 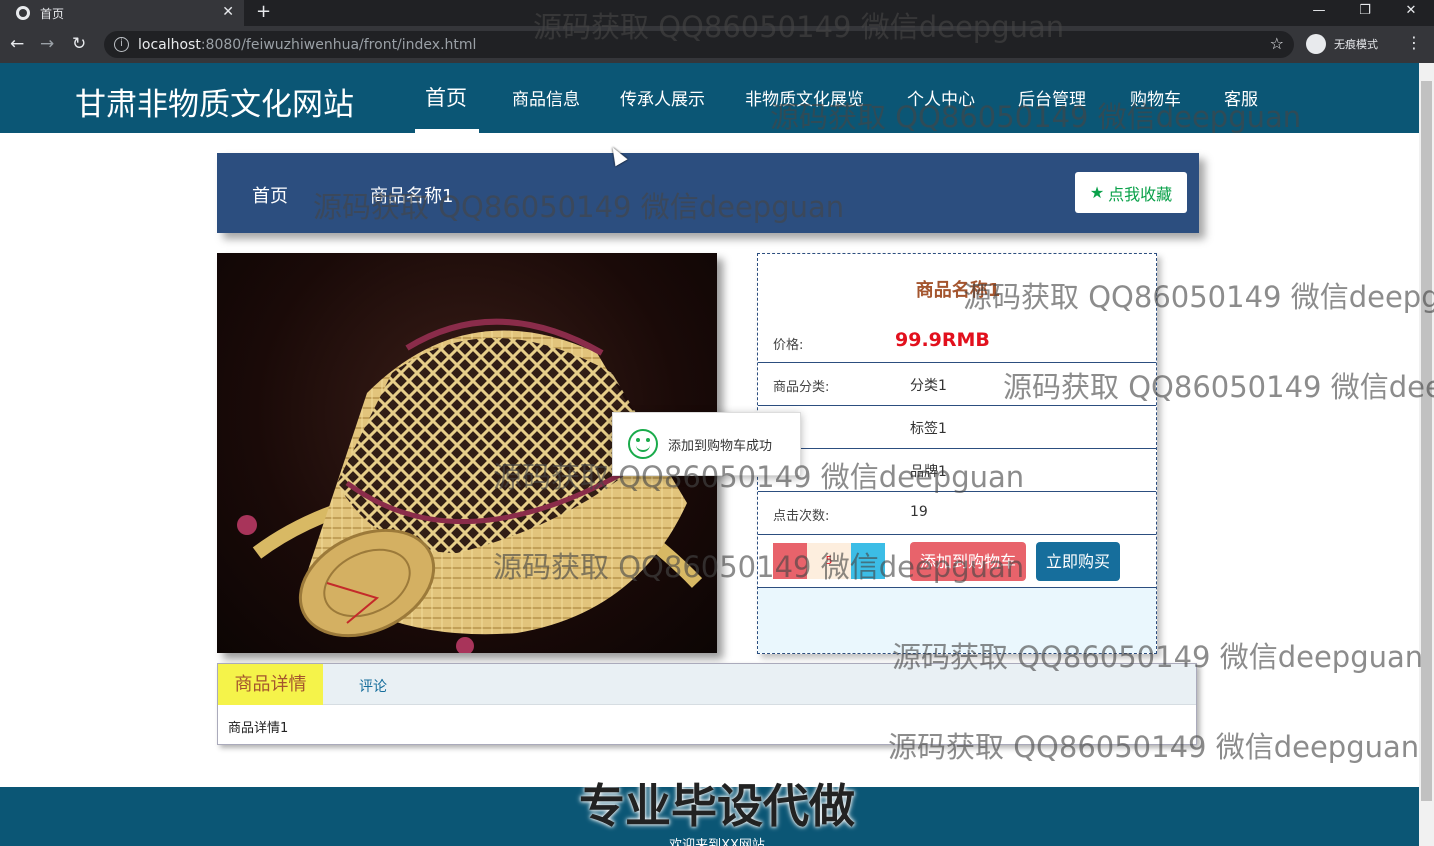 I want to click on price-value: 99.9RMB, so click(x=942, y=340).